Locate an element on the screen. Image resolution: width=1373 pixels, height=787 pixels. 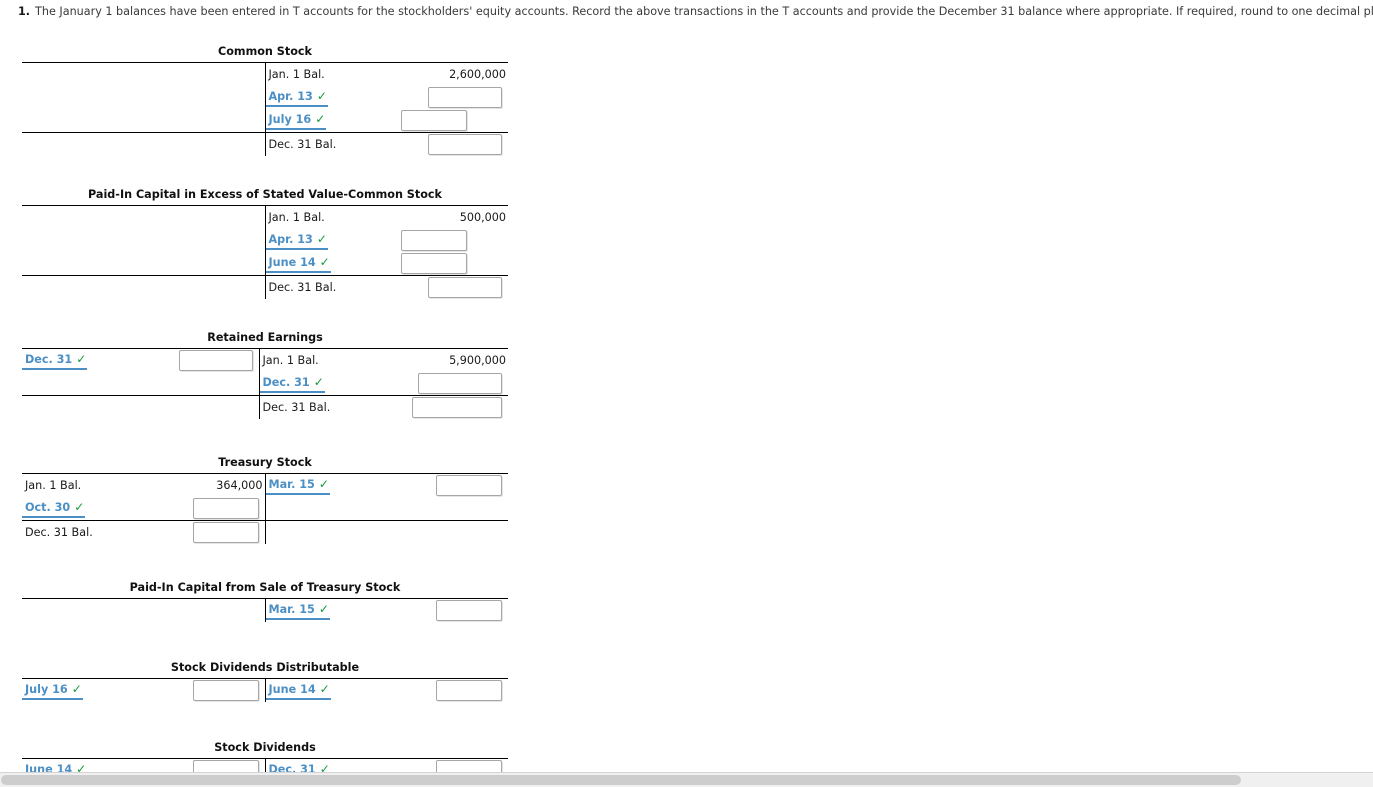
date-link-oct-30: Oct. 30 ✓ is located at coordinates (54, 509).